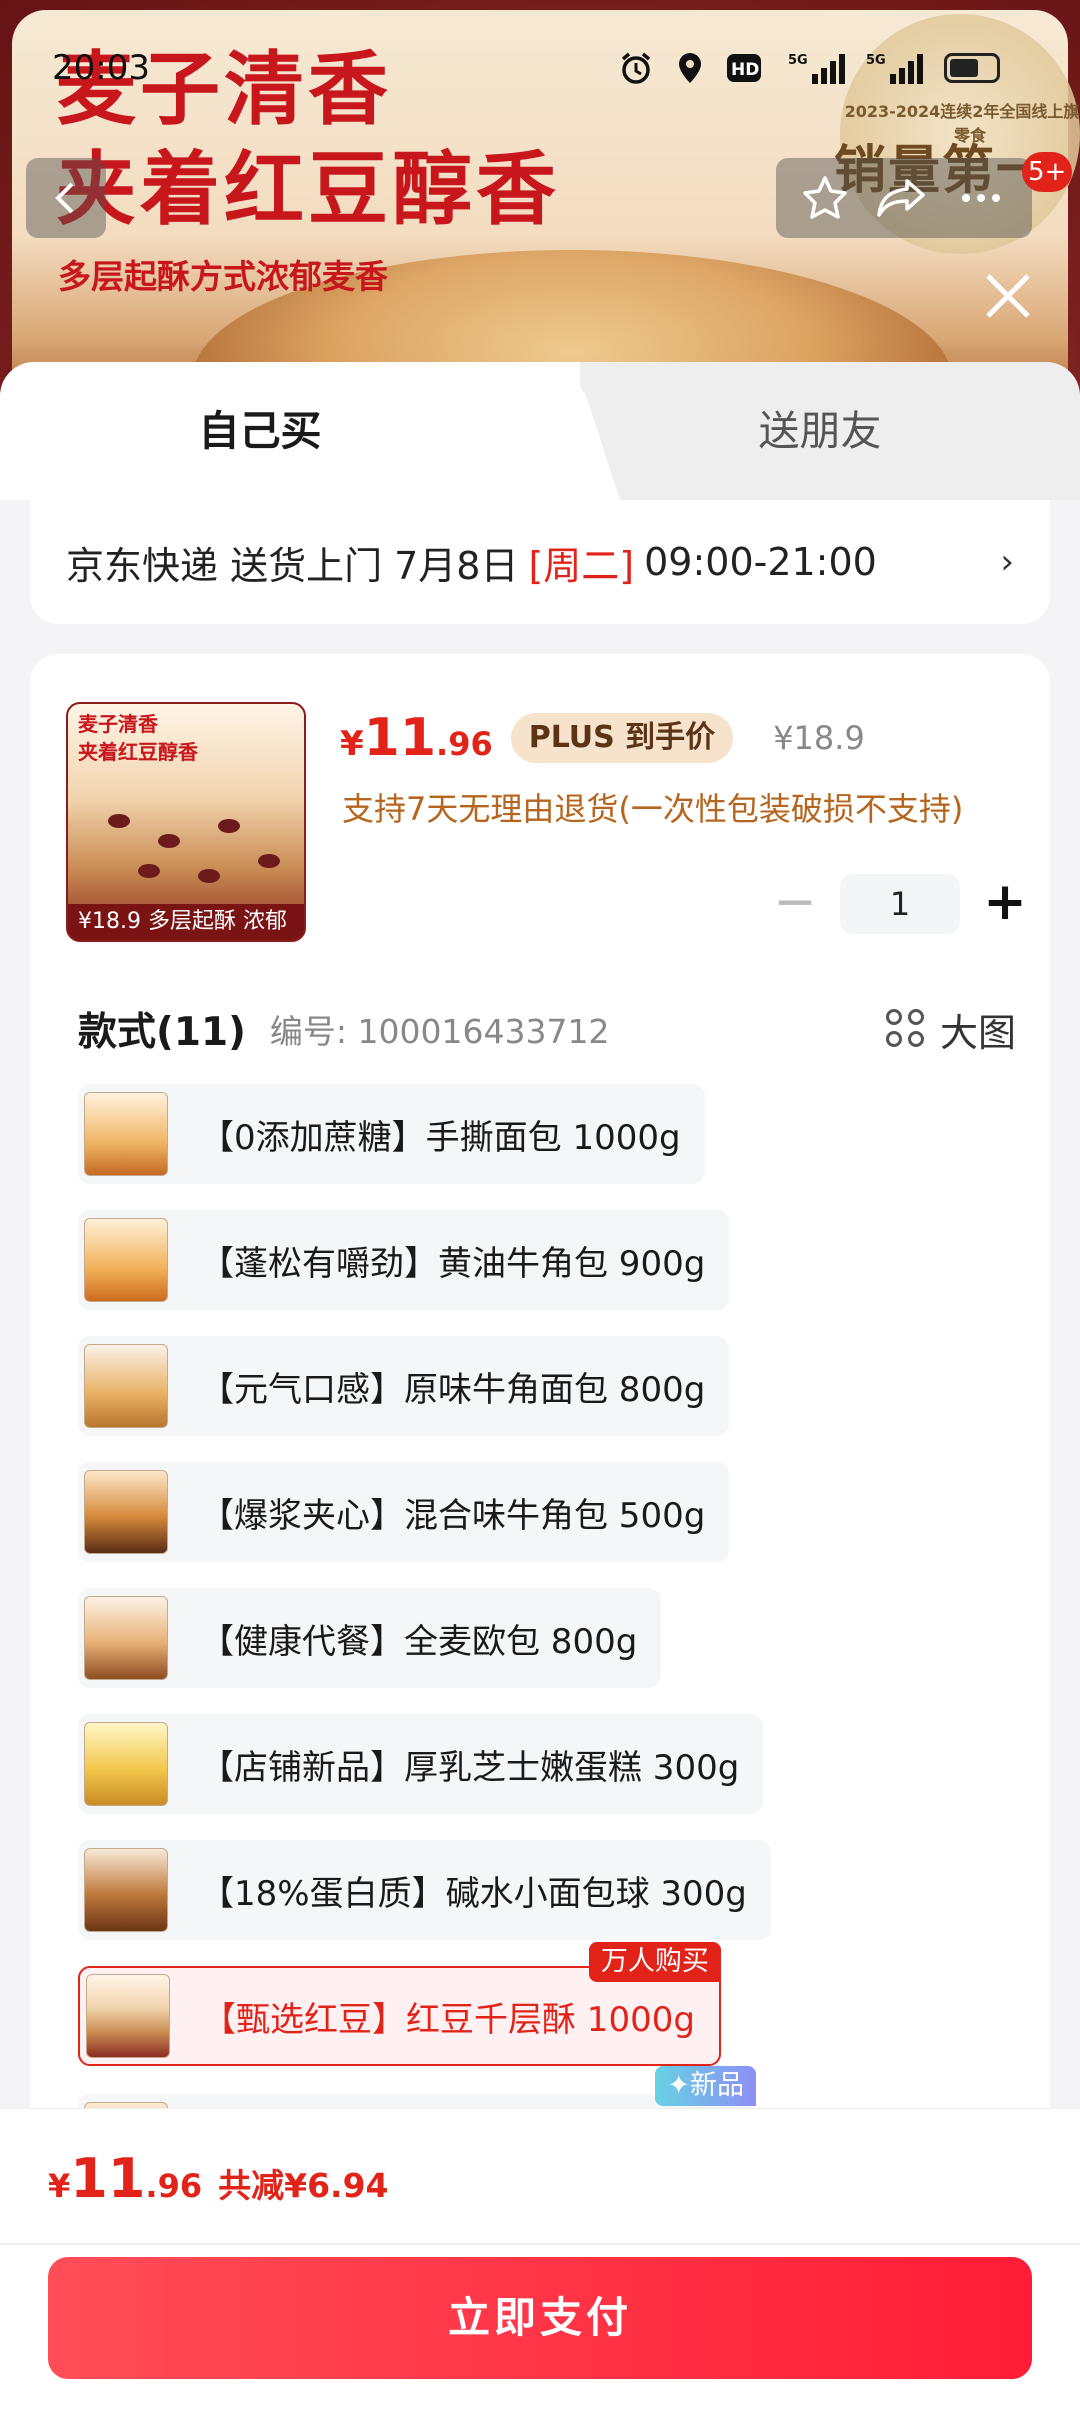 The height and width of the screenshot is (2412, 1080). What do you see at coordinates (101, 68) in the screenshot?
I see `status-time: 20:03` at bounding box center [101, 68].